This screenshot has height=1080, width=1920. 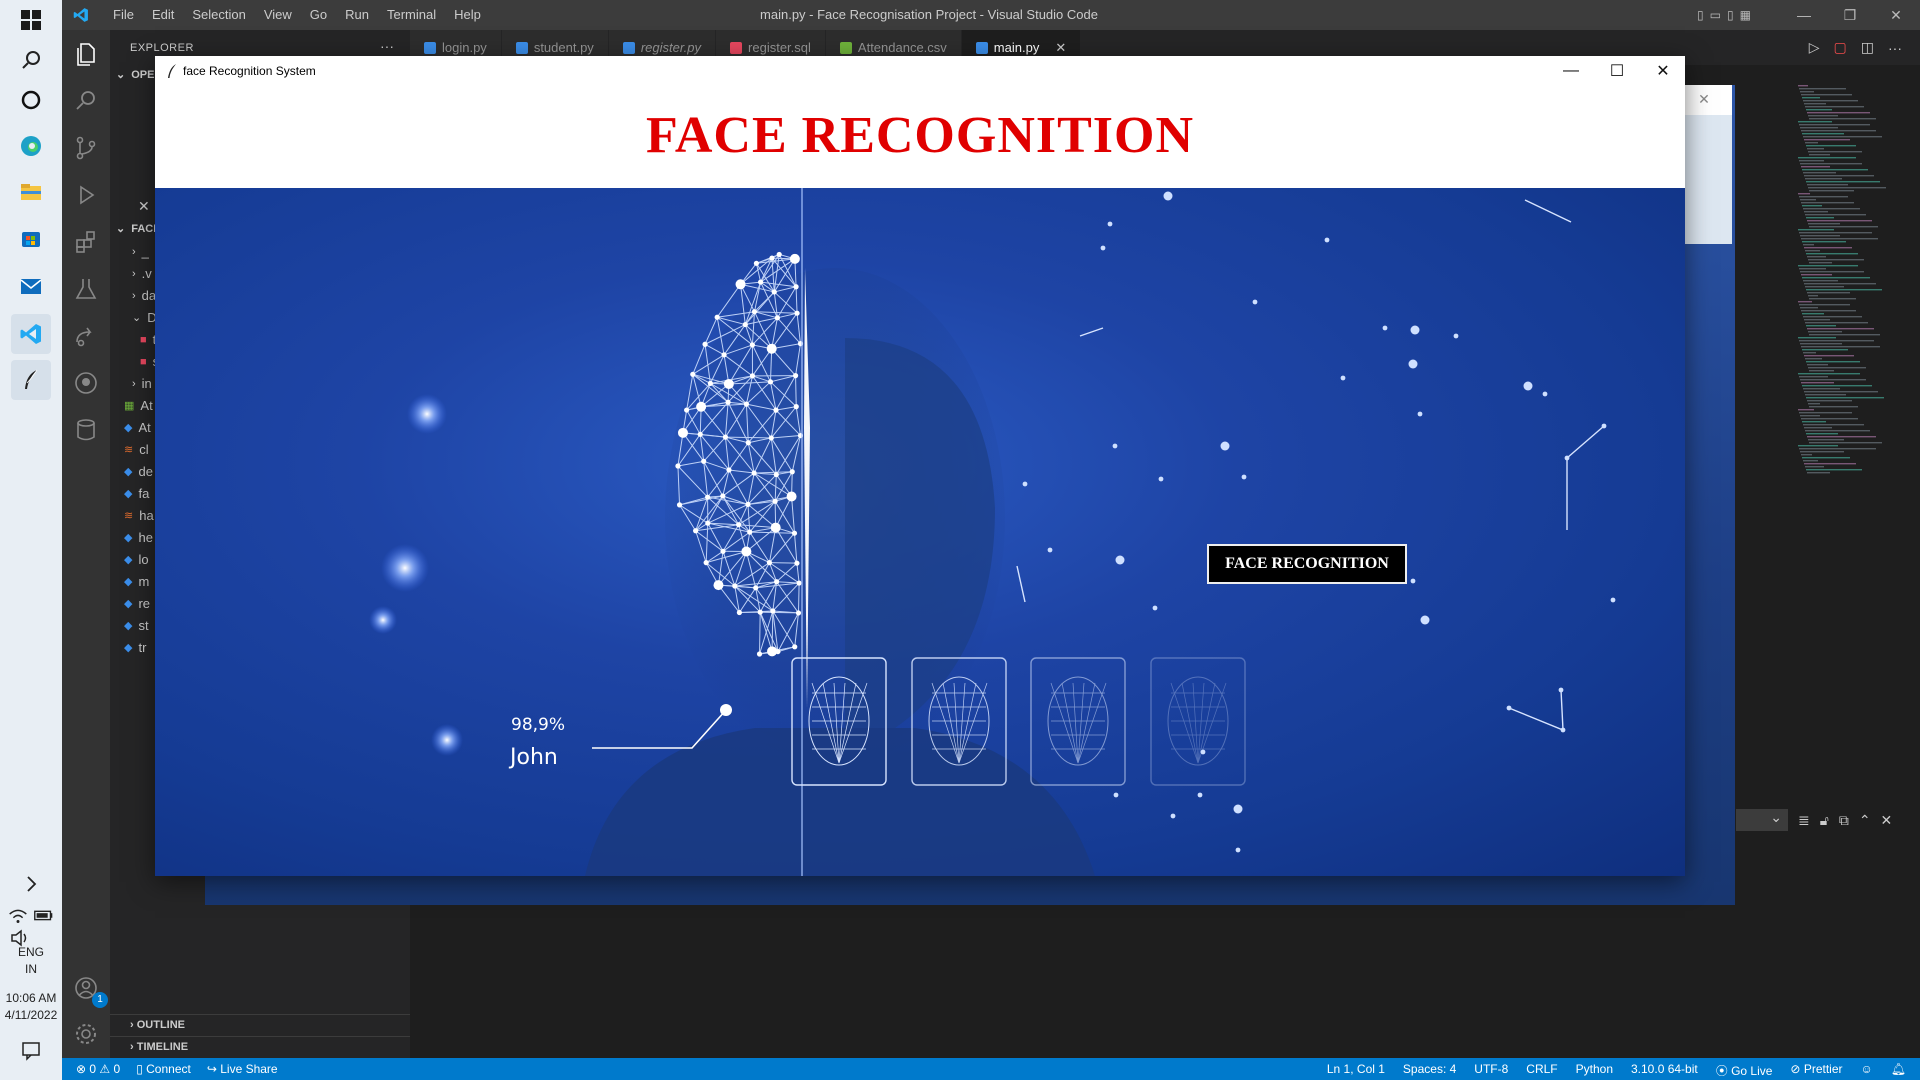 I want to click on clock-date: 4/11/2022, so click(x=31, y=1015).